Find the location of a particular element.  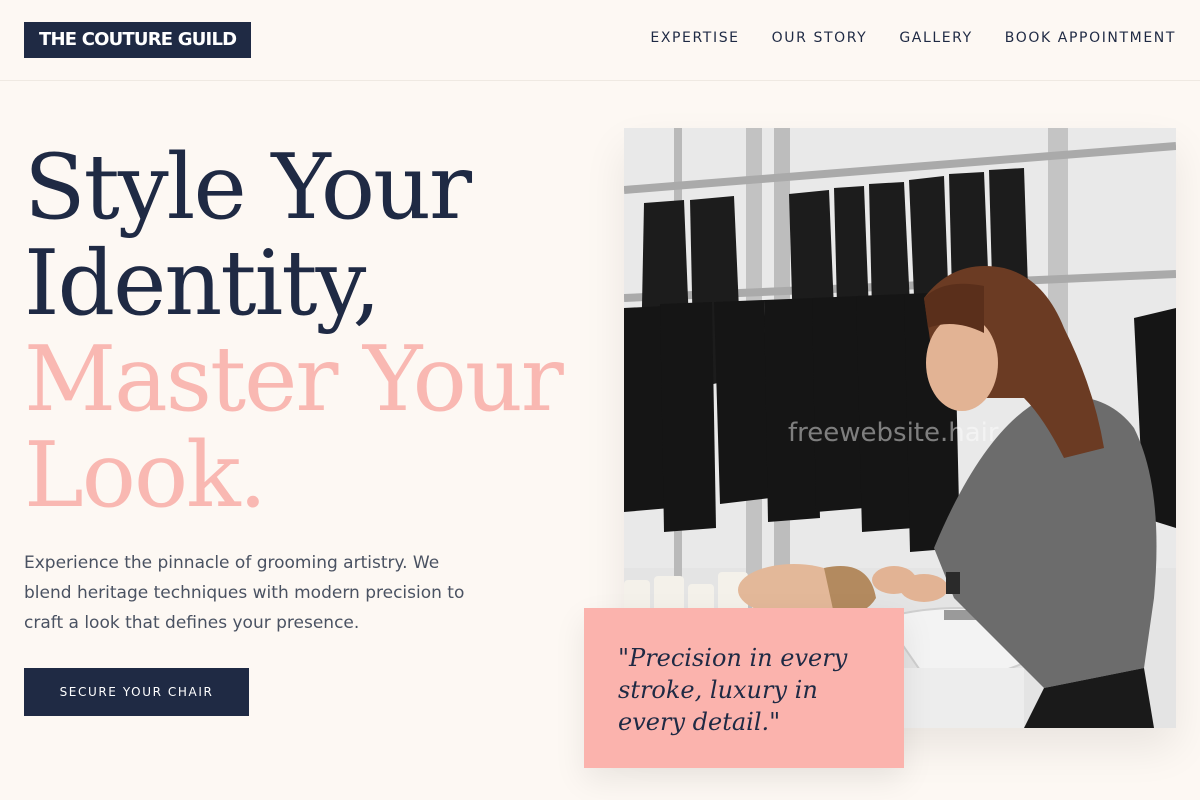

headline-line-2: Identity, is located at coordinates (202, 283).